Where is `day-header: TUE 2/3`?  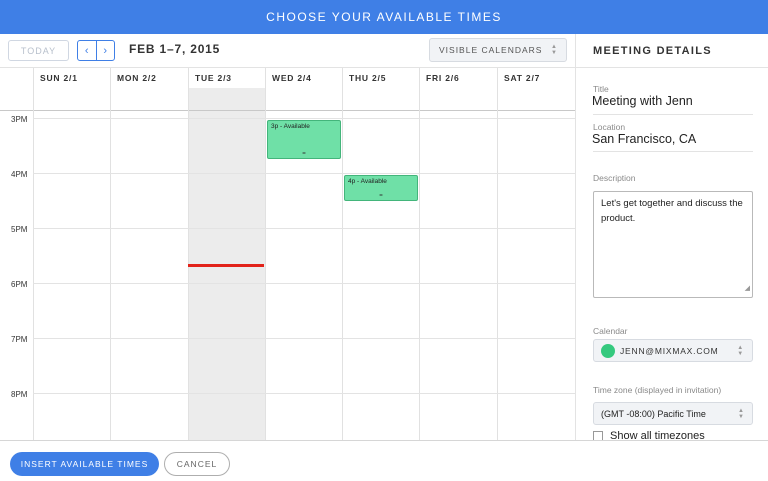 day-header: TUE 2/3 is located at coordinates (213, 78).